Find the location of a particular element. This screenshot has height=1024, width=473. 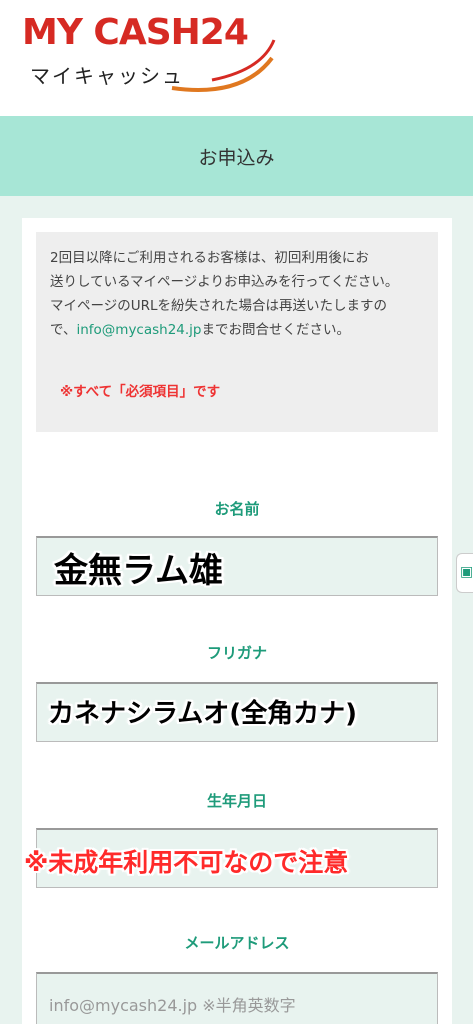

header: MY CASH24 マイキャッシュ is located at coordinates (236, 58).